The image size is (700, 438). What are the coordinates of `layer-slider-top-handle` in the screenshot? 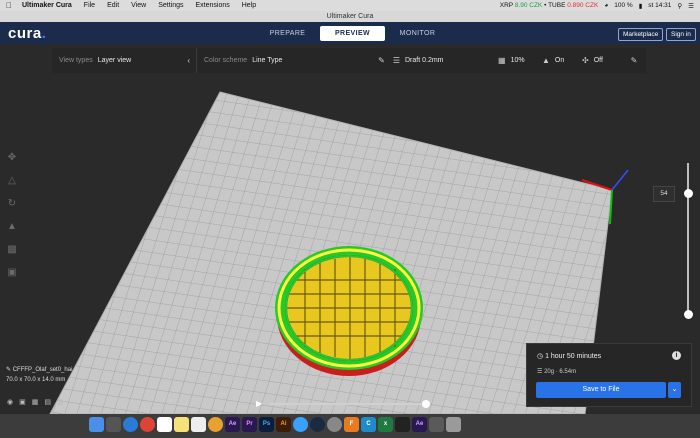 It's located at (688, 193).